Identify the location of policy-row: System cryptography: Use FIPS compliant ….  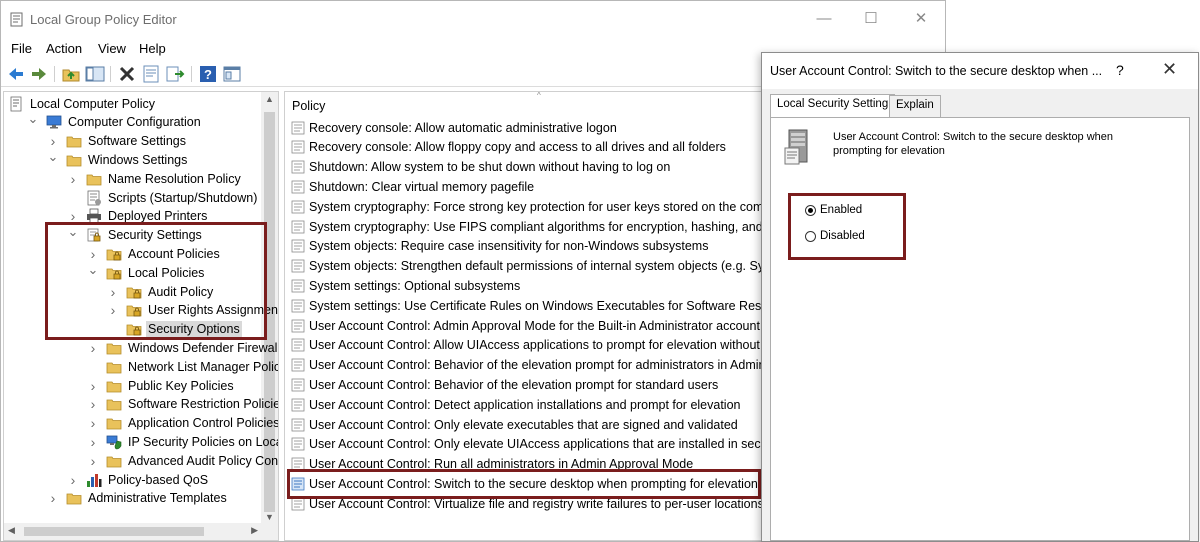
(536, 226).